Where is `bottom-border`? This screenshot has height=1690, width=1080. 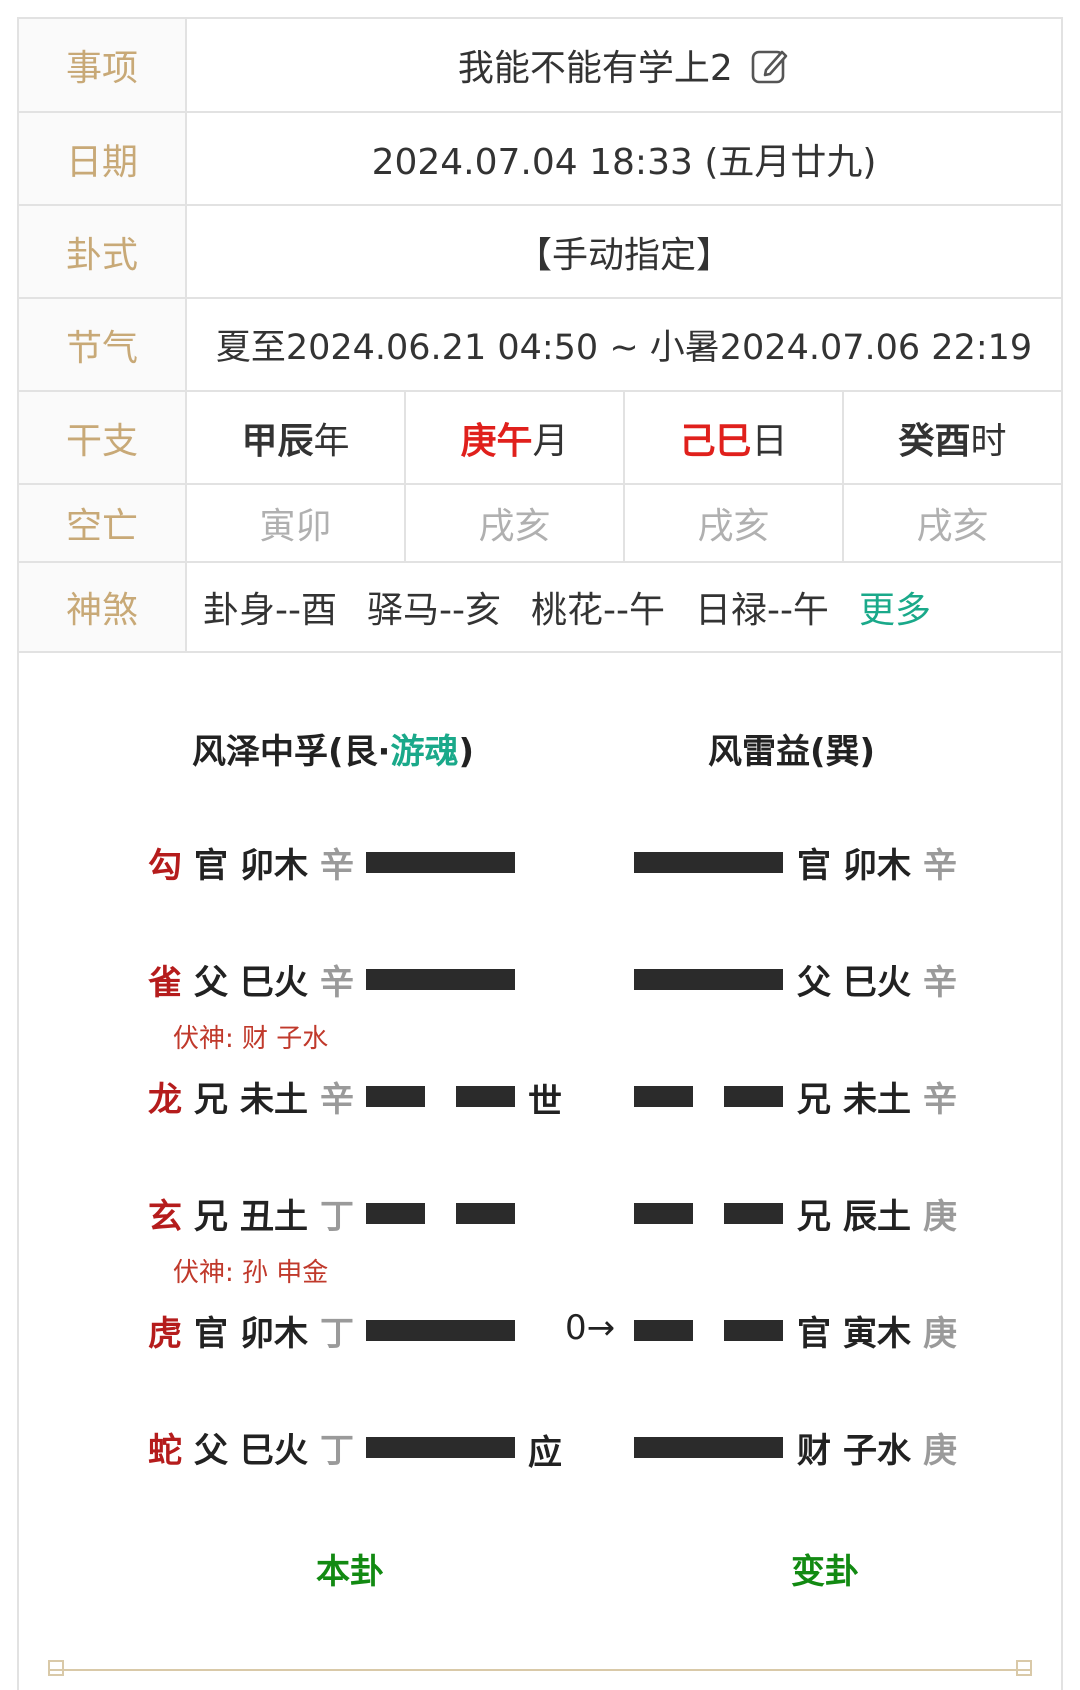
bottom-border is located at coordinates (540, 1670).